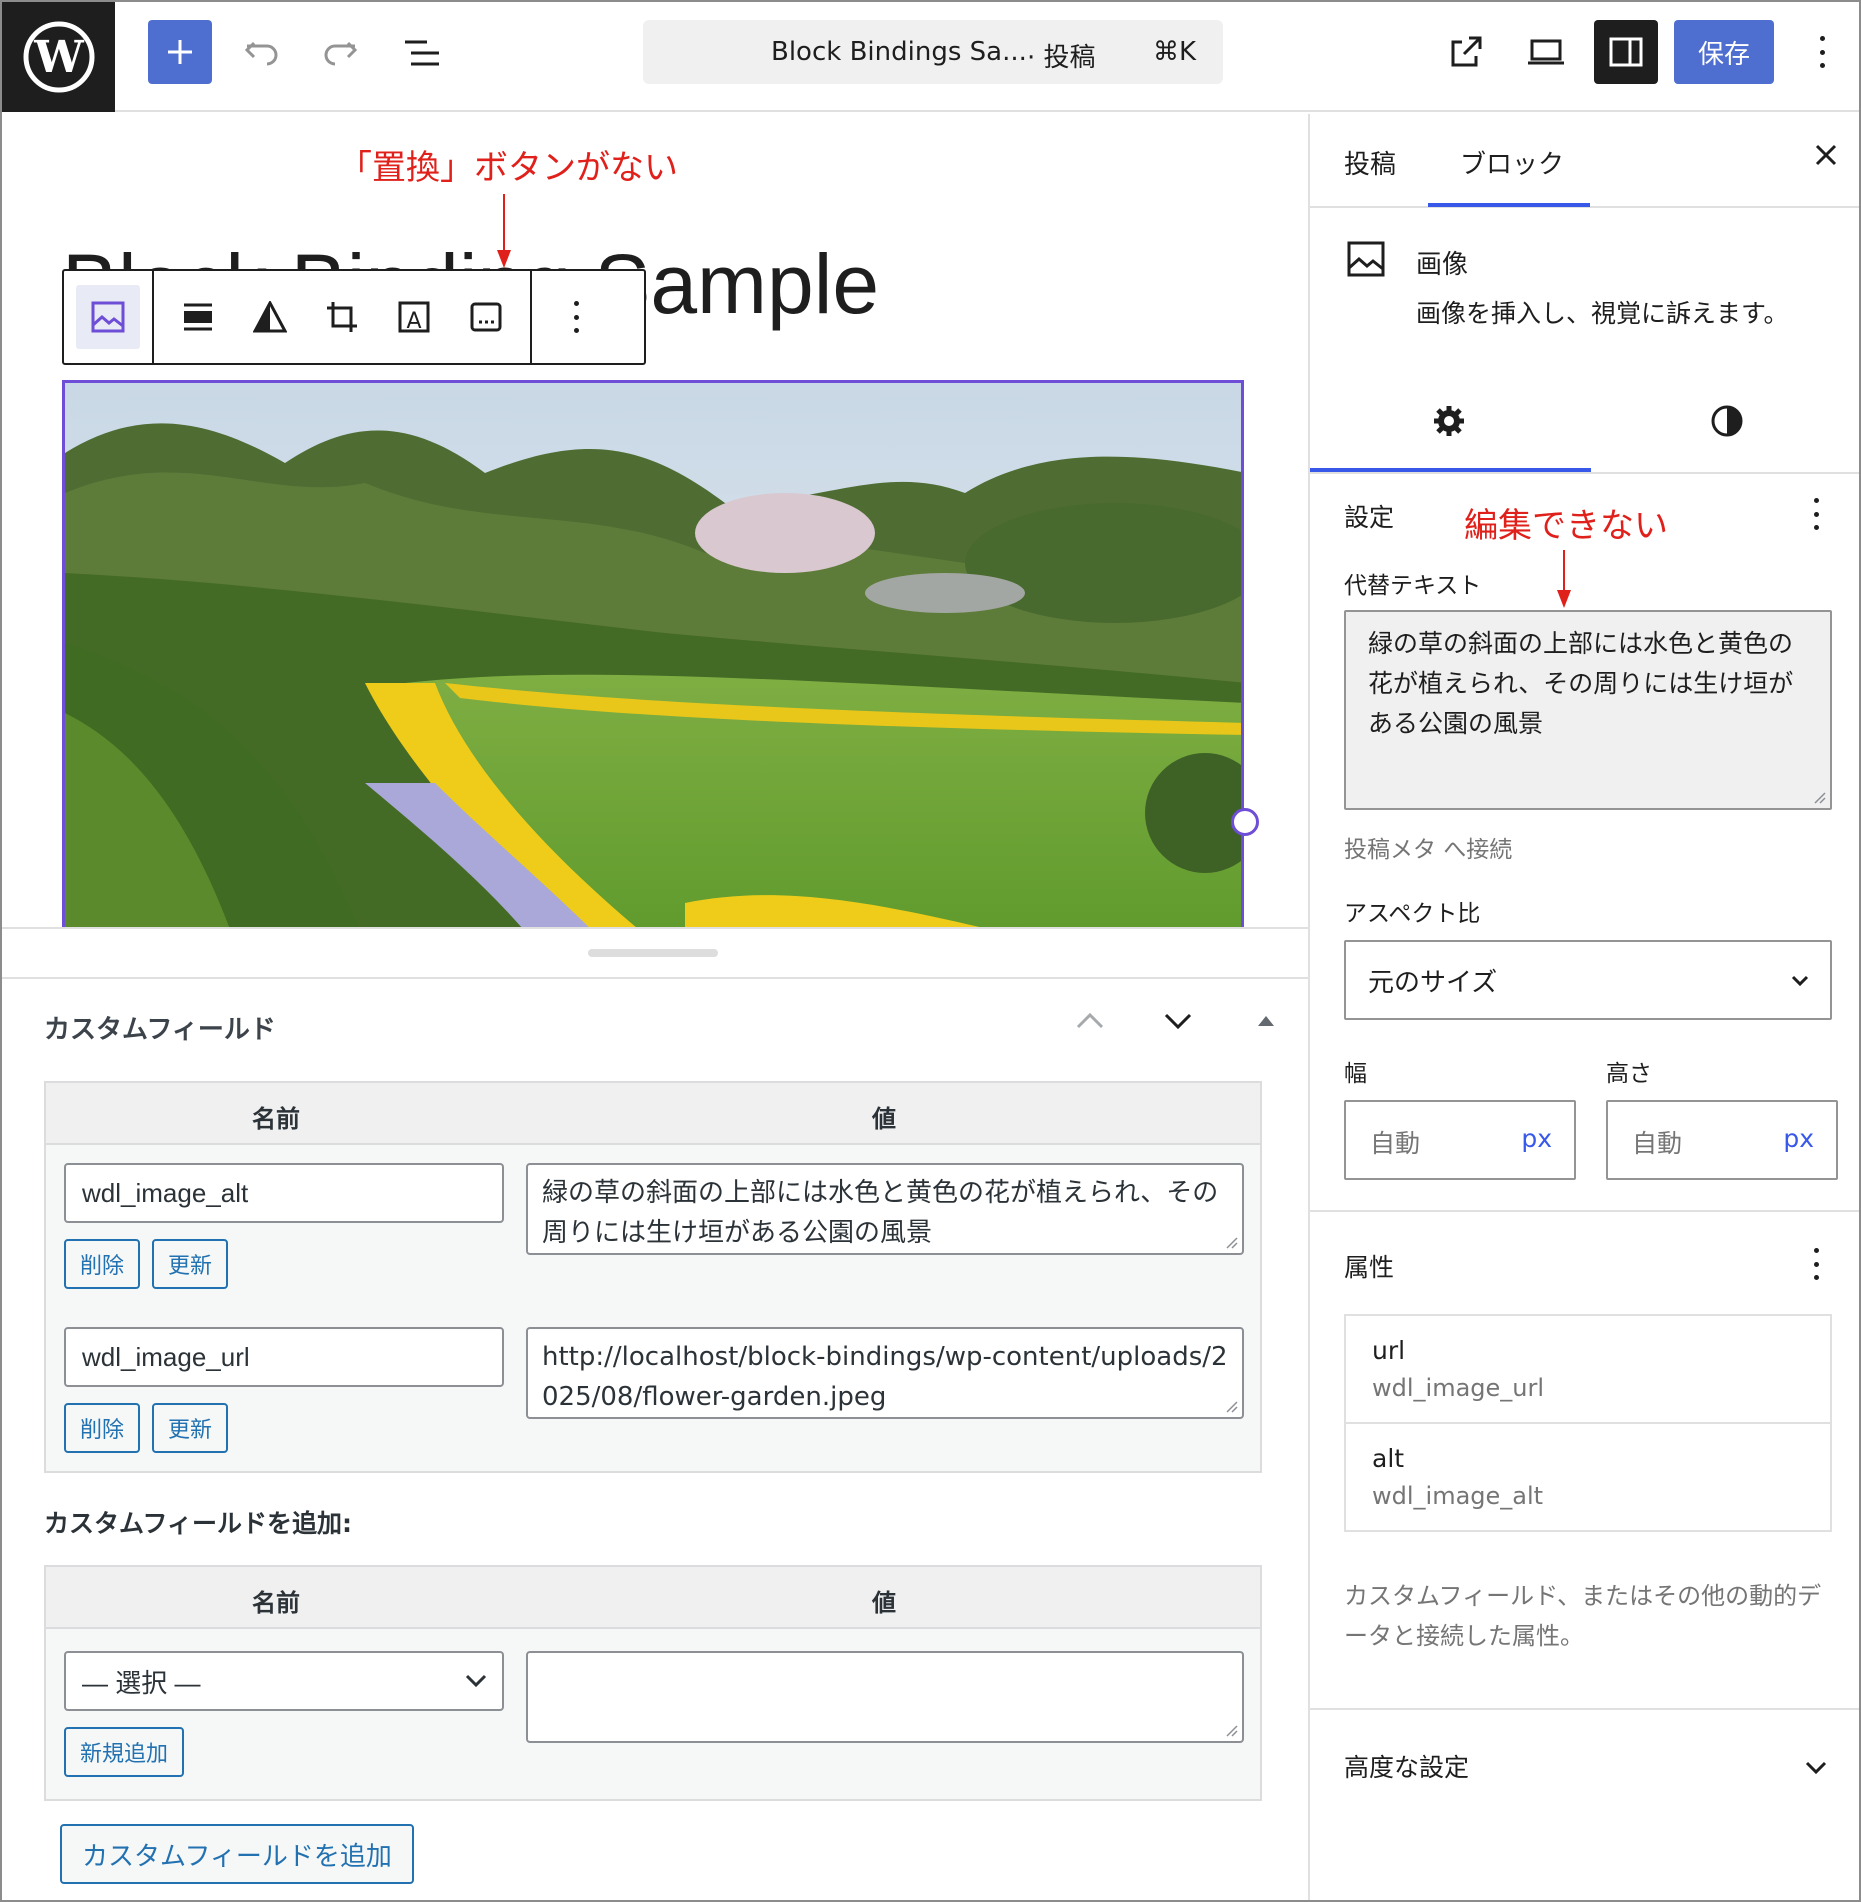 The height and width of the screenshot is (1902, 1861). I want to click on add-custom-field-header: カスタムフィールドを追加:, so click(198, 1523).